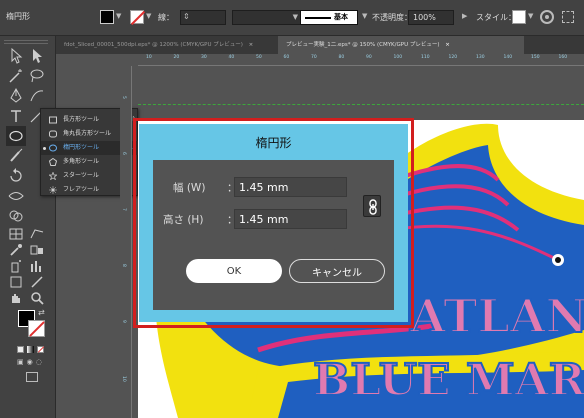 The height and width of the screenshot is (418, 584). I want to click on ruler-tick-label: 60, so click(286, 57).